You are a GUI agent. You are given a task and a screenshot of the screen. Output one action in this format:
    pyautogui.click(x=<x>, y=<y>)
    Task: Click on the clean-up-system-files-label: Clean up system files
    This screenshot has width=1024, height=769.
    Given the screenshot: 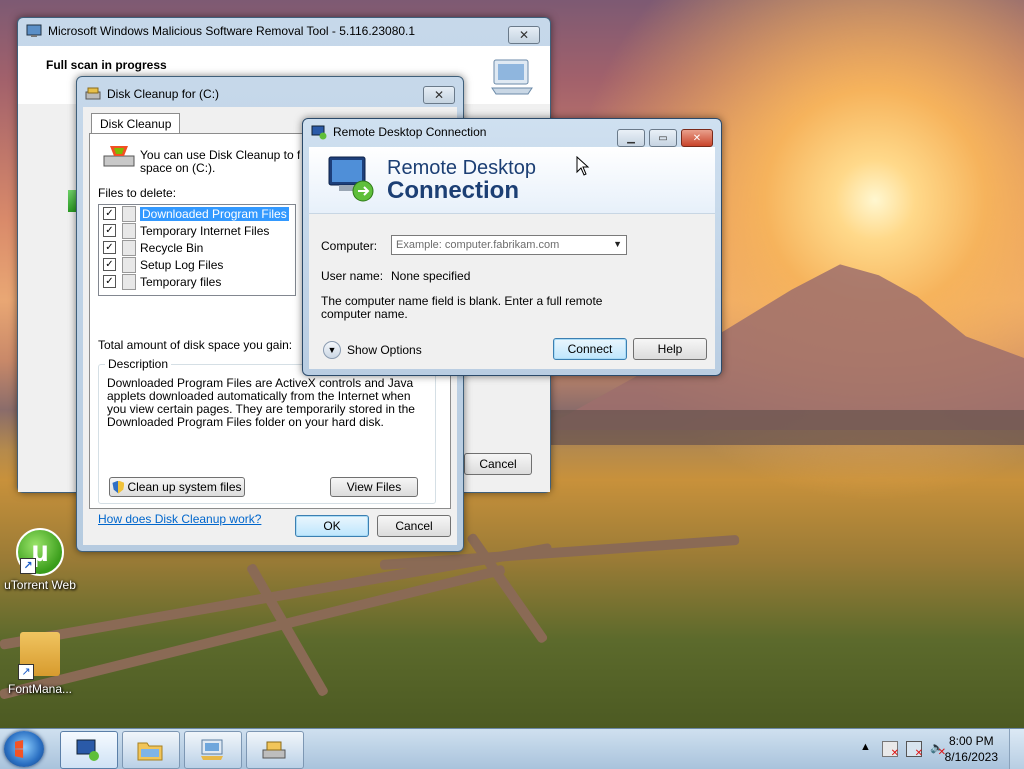 What is the action you would take?
    pyautogui.click(x=184, y=487)
    